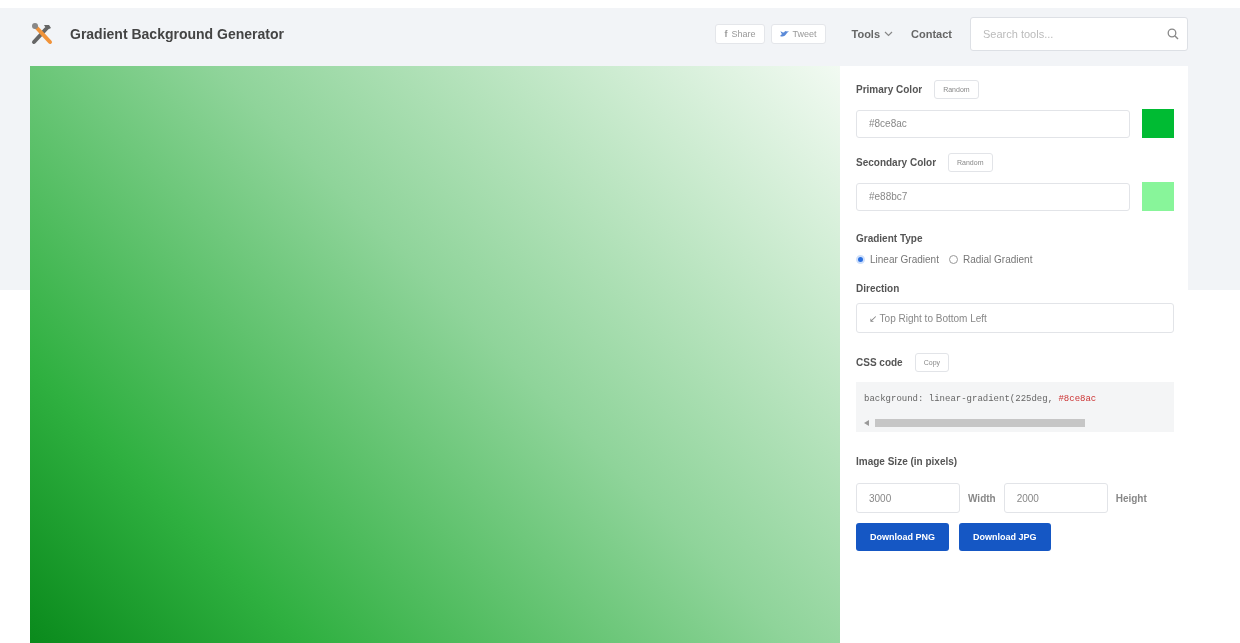 Image resolution: width=1240 pixels, height=643 pixels. Describe the element at coordinates (740, 34) in the screenshot. I see `share-button: f Share` at that location.